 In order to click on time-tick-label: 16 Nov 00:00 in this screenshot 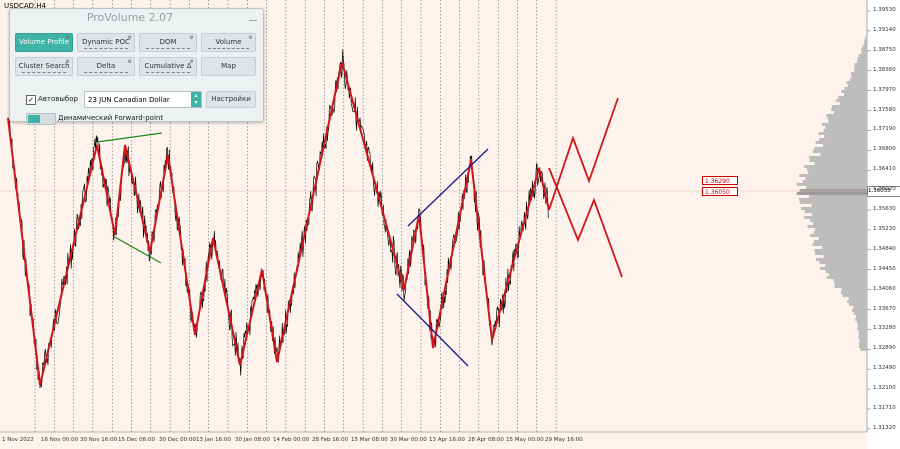, I will do `click(60, 440)`.